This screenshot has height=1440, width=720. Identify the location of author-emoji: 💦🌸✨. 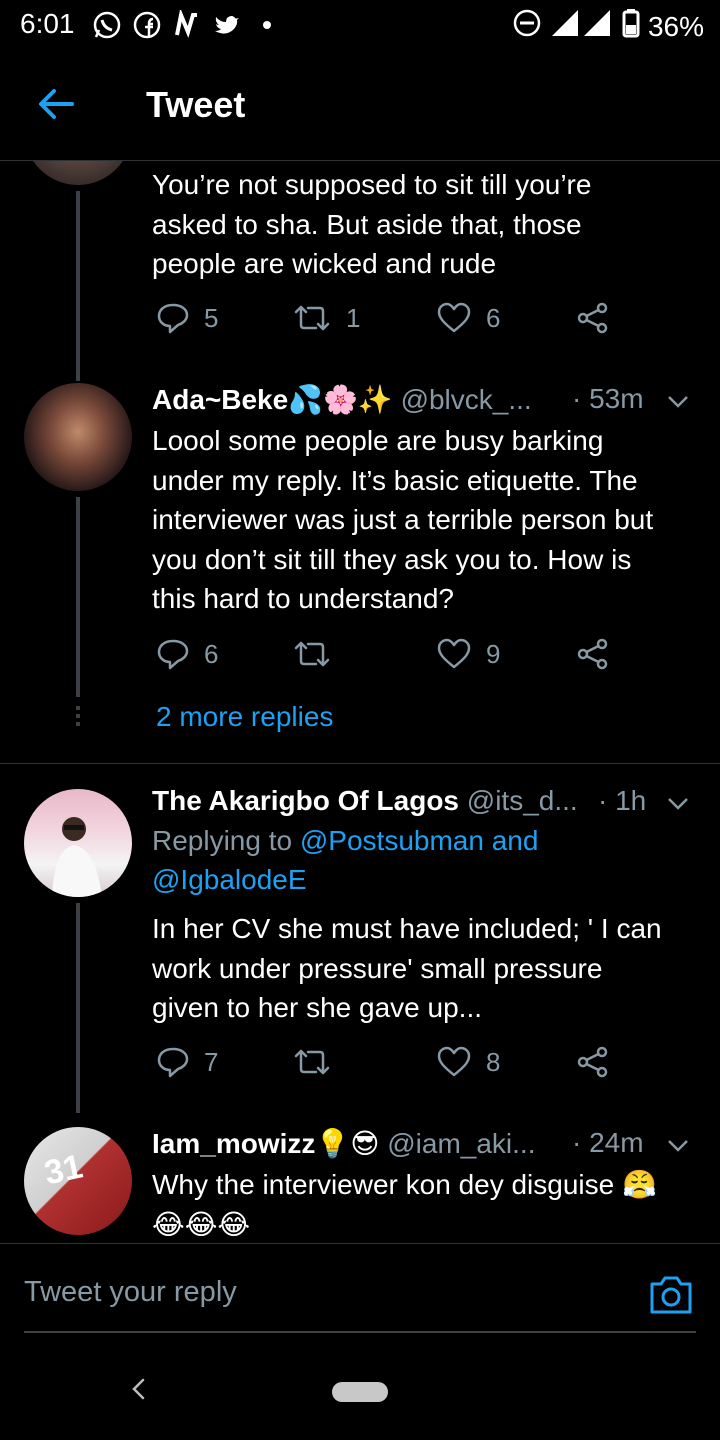
(340, 399).